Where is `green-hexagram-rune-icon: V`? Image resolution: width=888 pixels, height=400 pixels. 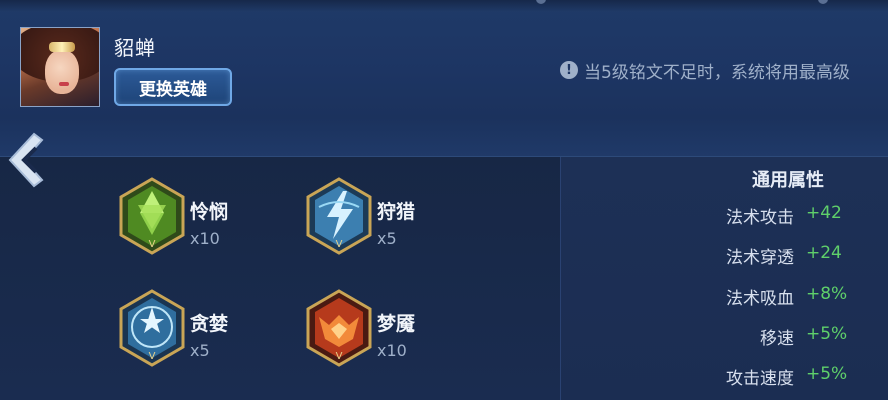
green-hexagram-rune-icon: V is located at coordinates (152, 216).